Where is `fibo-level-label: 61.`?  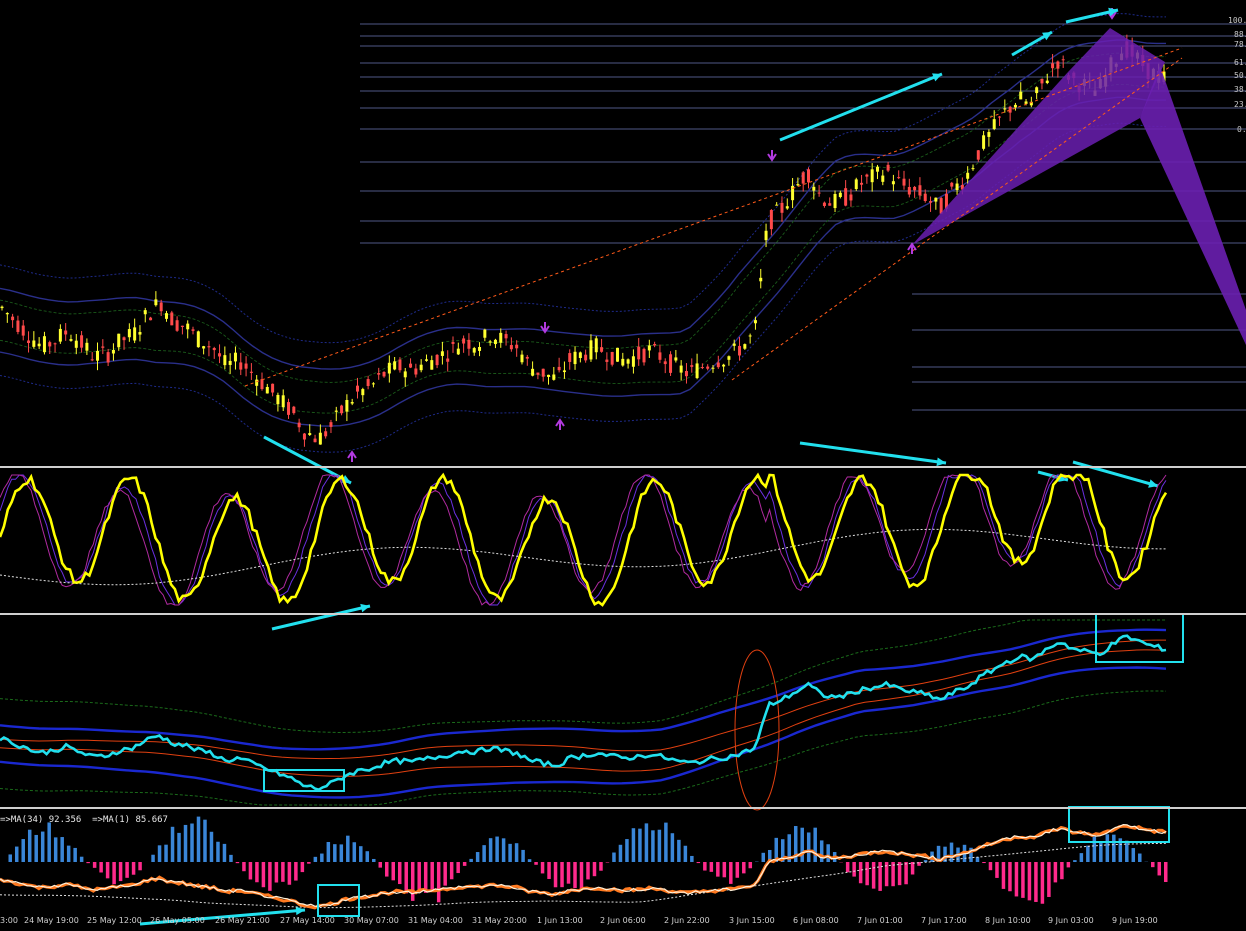
fibo-level-label: 61. is located at coordinates (1240, 62).